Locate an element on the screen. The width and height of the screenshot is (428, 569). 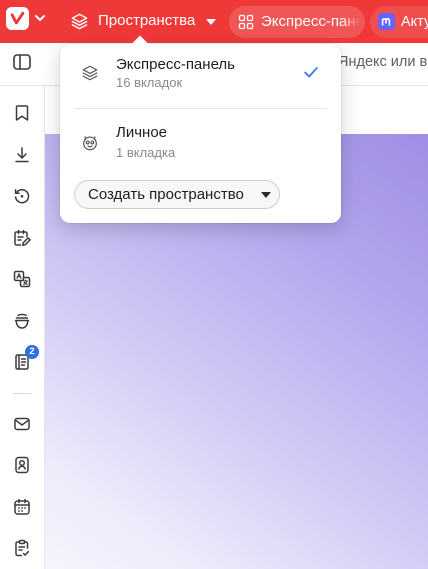
grid-icon is located at coordinates (246, 22).